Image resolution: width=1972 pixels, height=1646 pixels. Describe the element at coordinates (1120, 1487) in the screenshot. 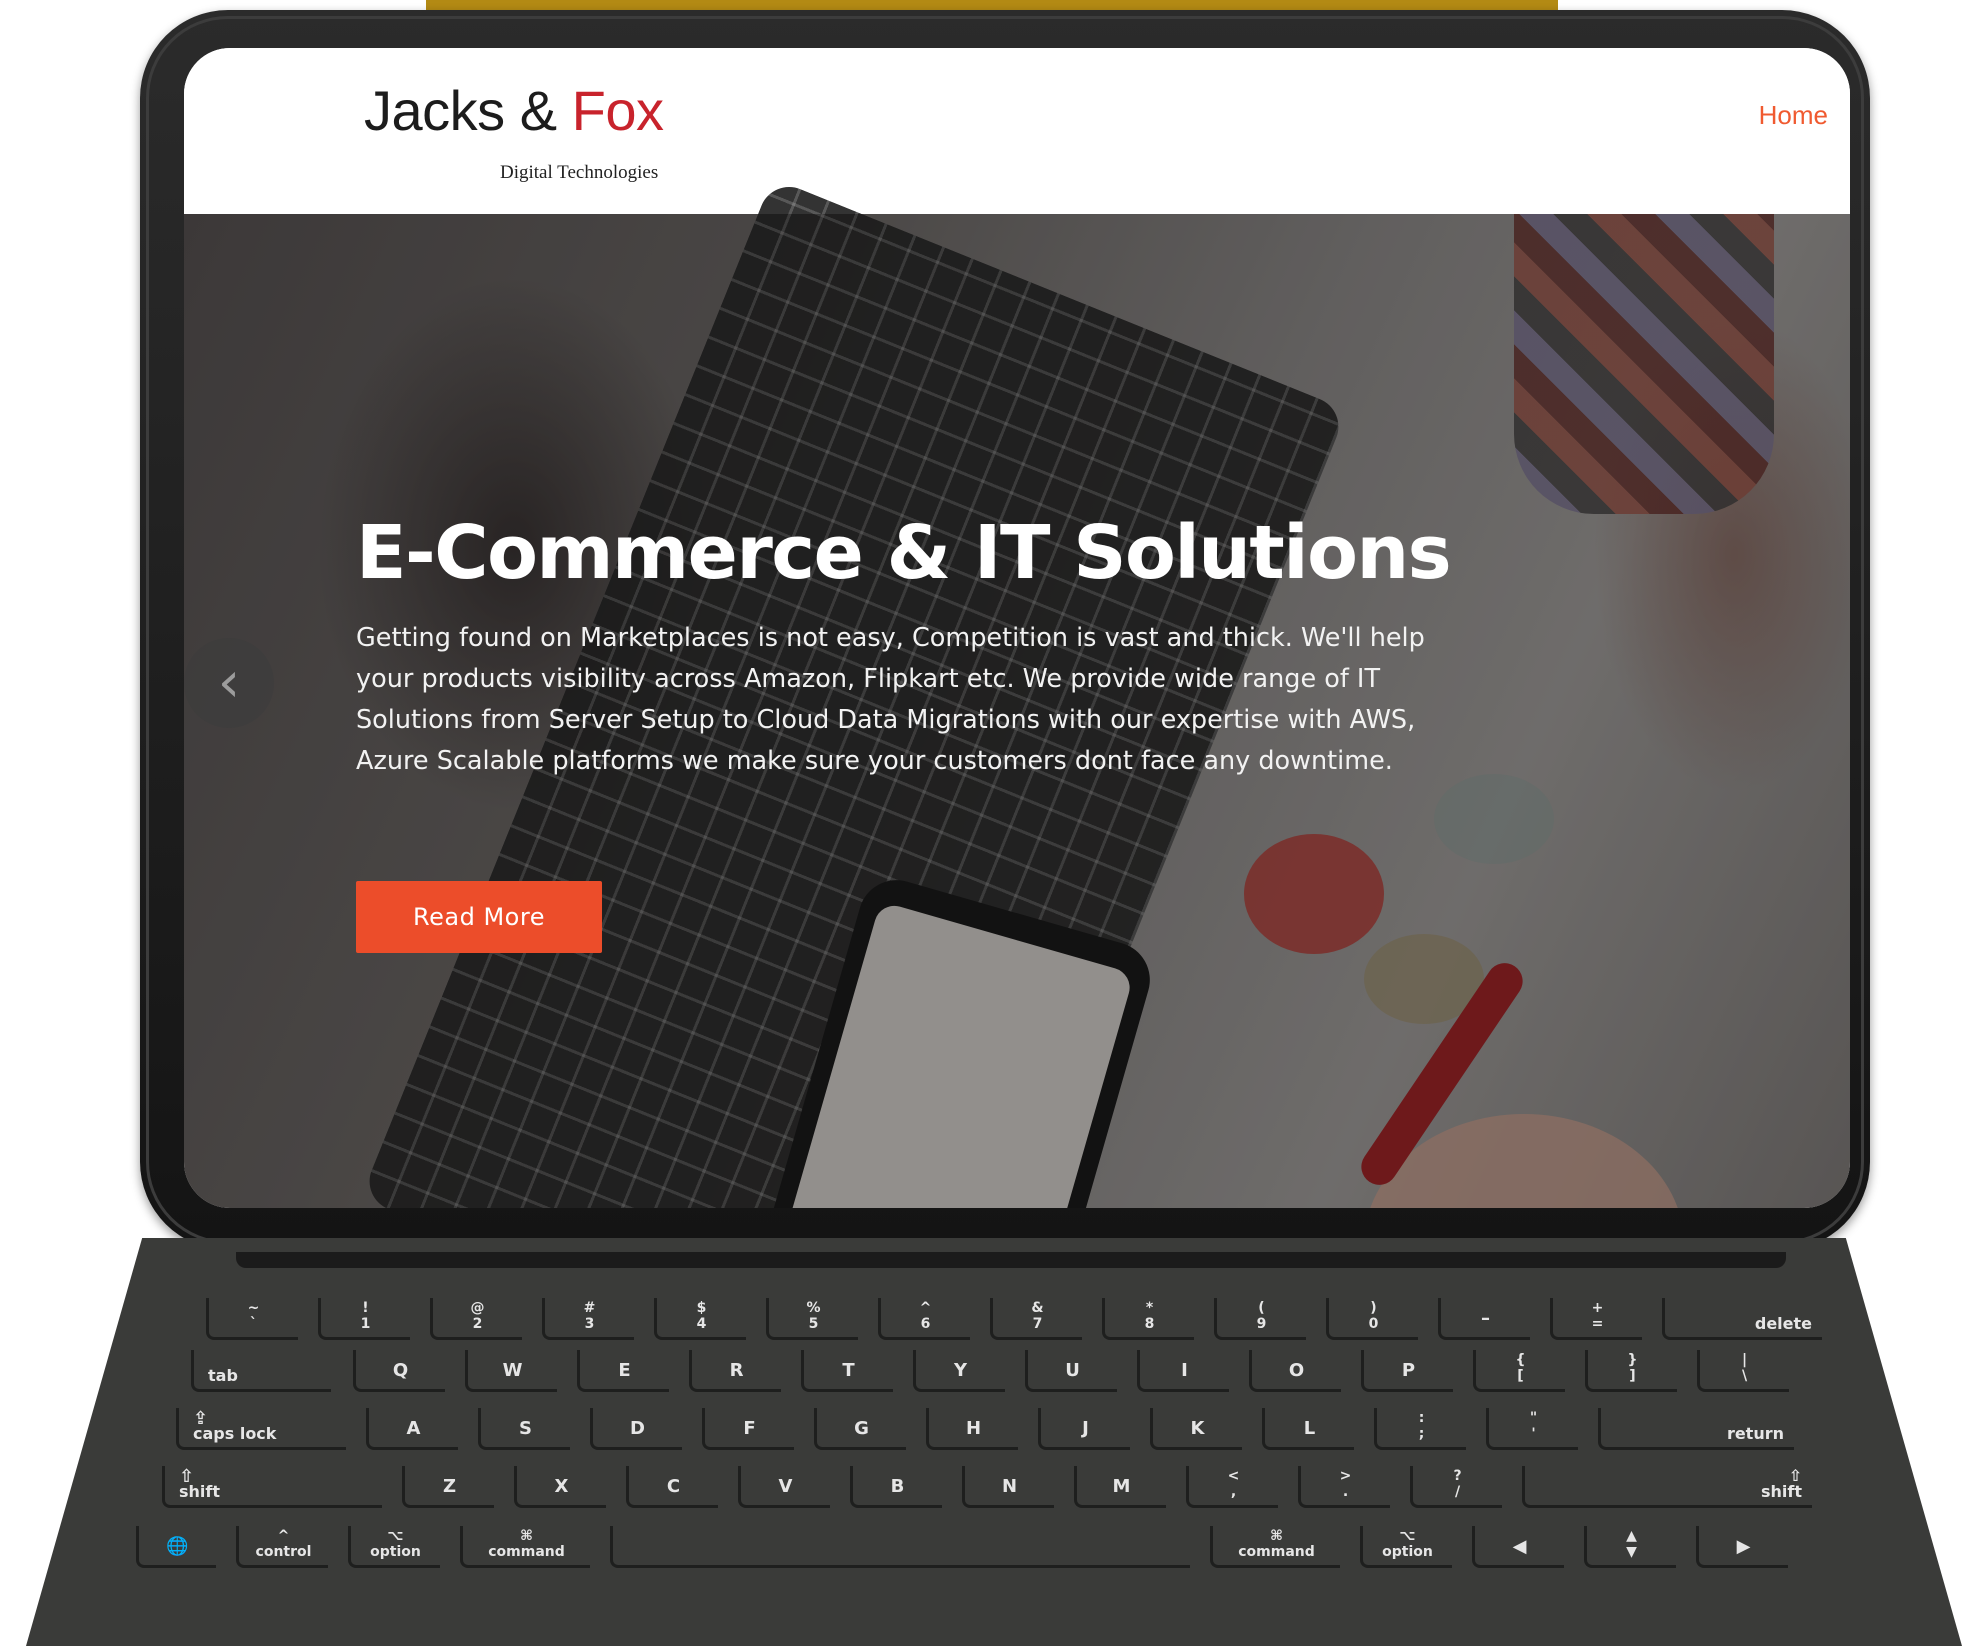

I see `key-m: M` at that location.